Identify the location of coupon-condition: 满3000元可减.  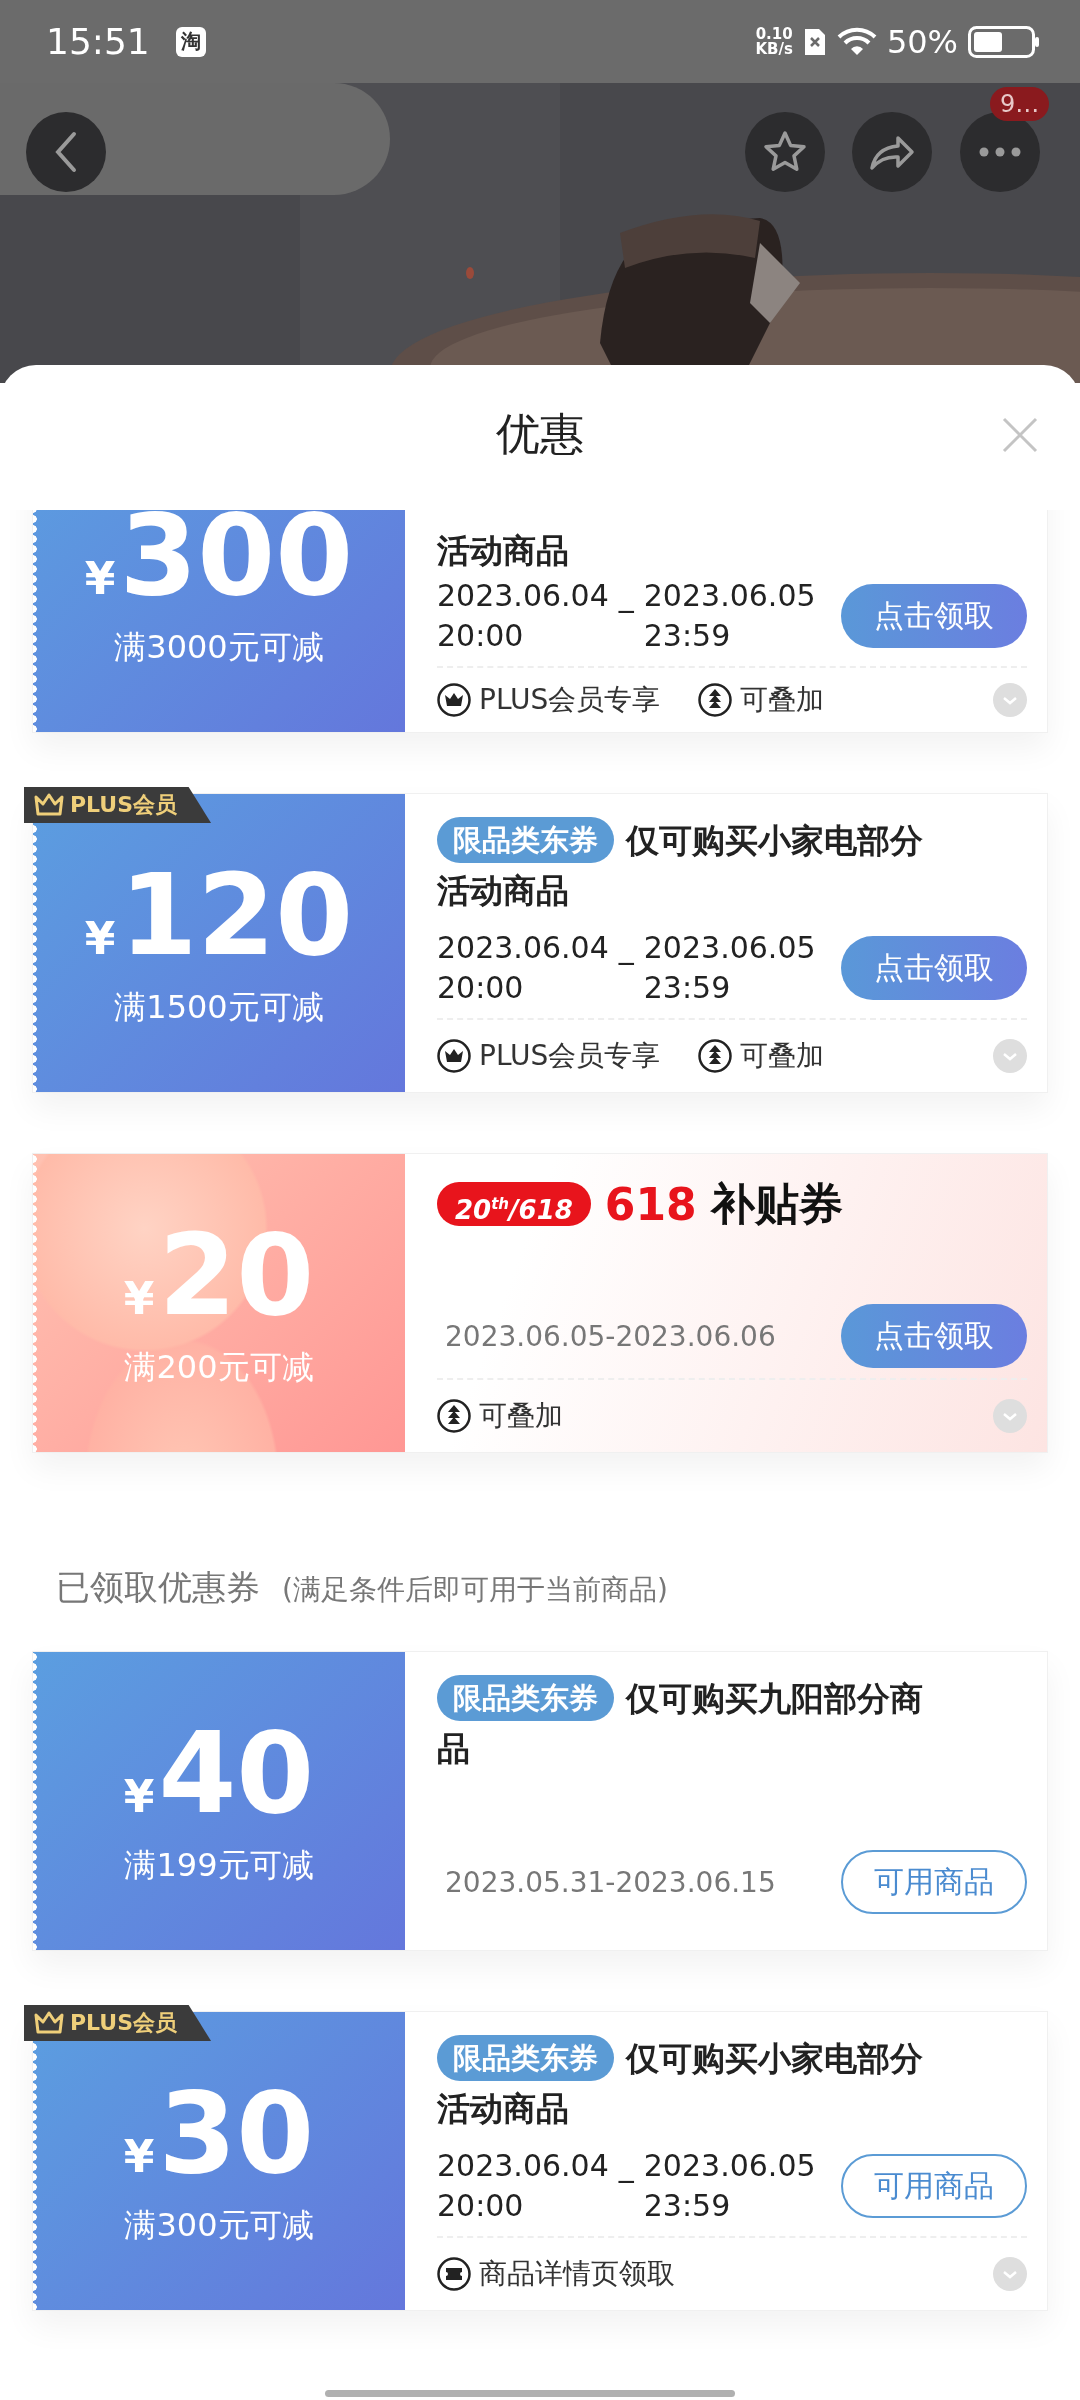
(219, 647).